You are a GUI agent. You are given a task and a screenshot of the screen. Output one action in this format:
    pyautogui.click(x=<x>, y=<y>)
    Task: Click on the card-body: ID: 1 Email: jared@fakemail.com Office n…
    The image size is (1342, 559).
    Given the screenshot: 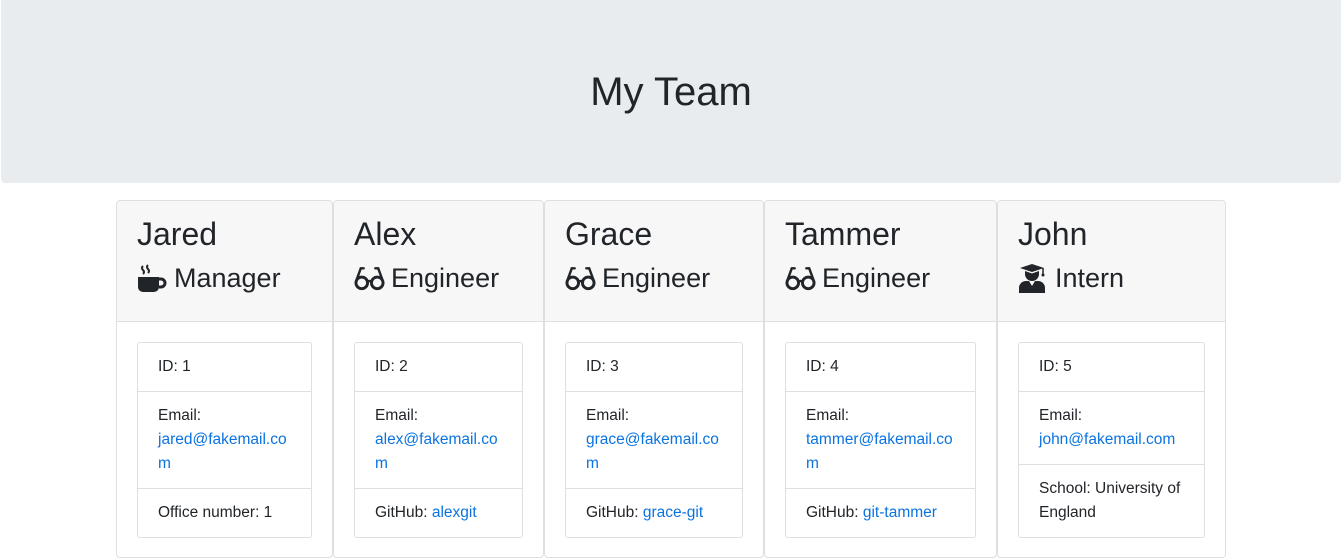 What is the action you would take?
    pyautogui.click(x=224, y=439)
    